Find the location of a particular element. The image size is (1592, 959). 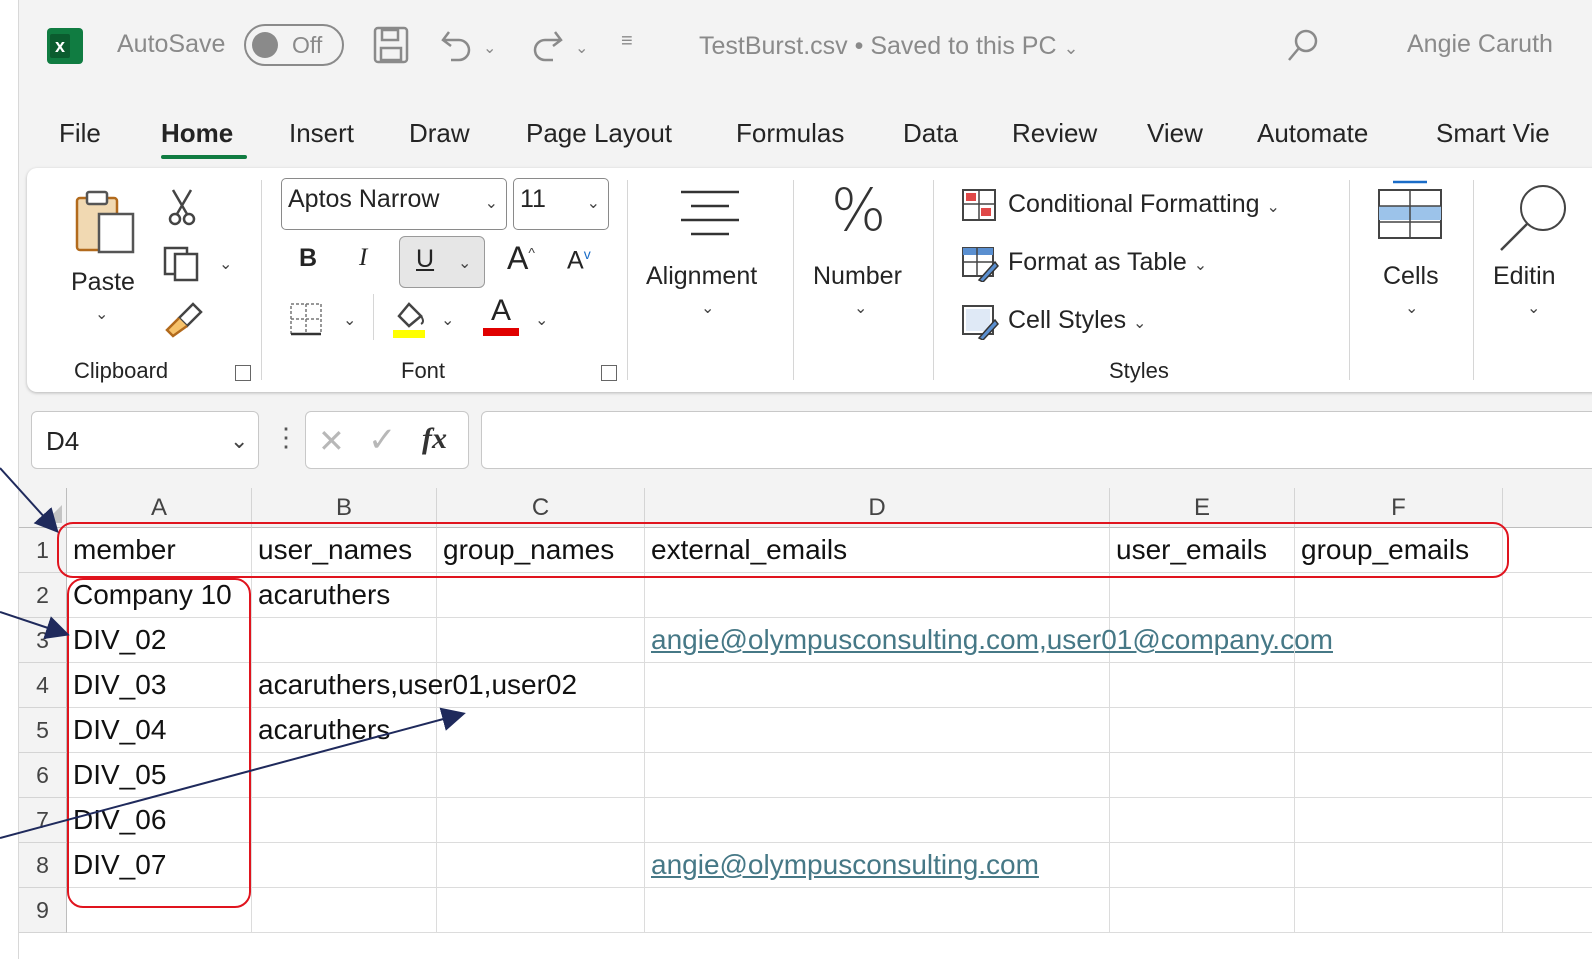

tab-smart-view: Smart Vie is located at coordinates (1493, 133).